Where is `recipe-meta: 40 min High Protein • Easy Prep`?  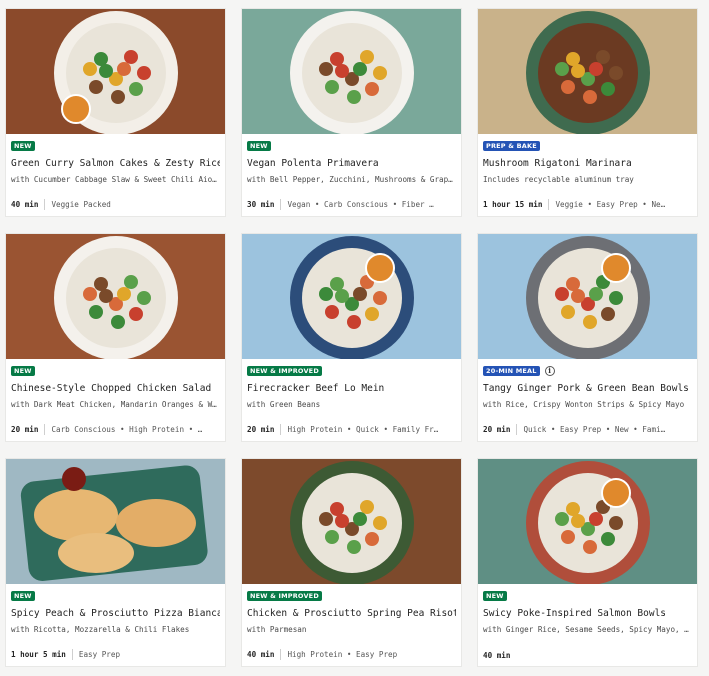
recipe-meta: 40 min High Protein • Easy Prep is located at coordinates (351, 654).